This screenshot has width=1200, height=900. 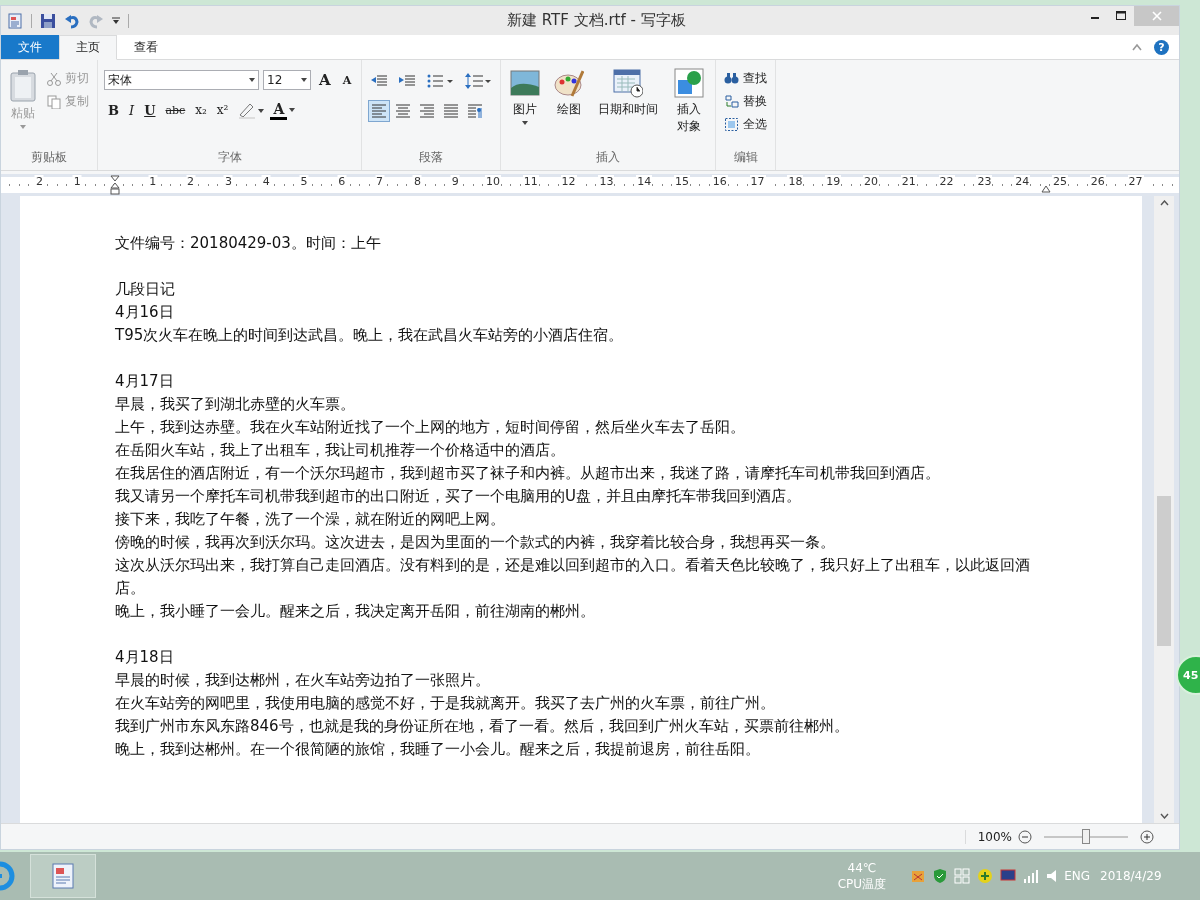 What do you see at coordinates (407, 81) in the screenshot?
I see `increase-indent-icon` at bounding box center [407, 81].